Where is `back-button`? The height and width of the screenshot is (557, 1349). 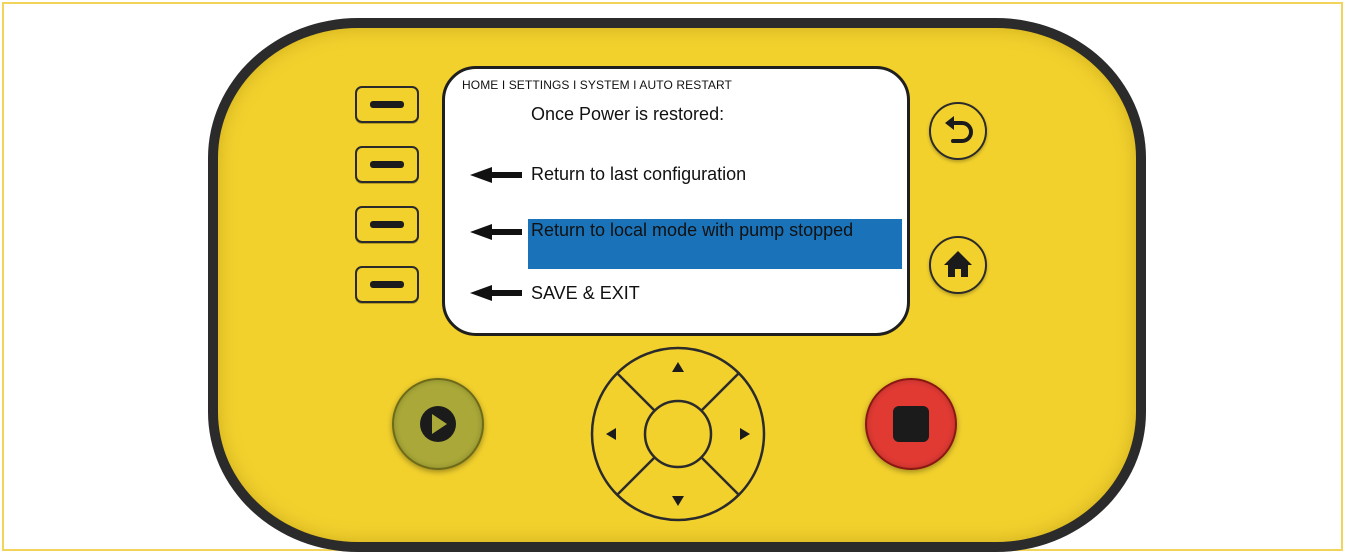 back-button is located at coordinates (958, 131).